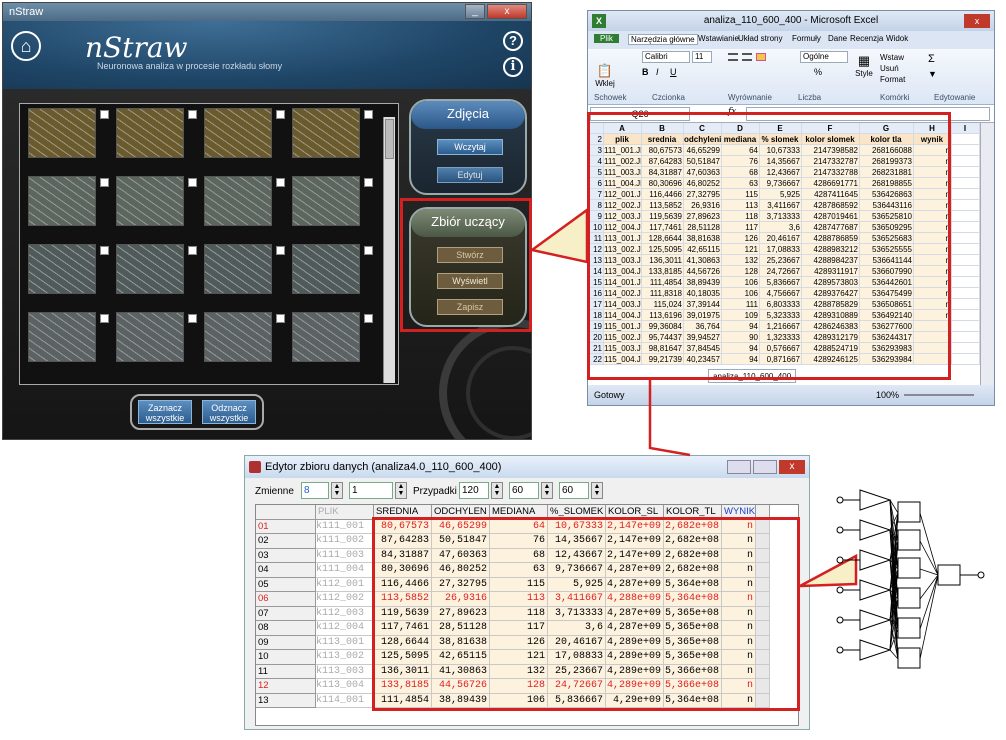  I want to click on connector-nstraw-excel, so click(559, 235).